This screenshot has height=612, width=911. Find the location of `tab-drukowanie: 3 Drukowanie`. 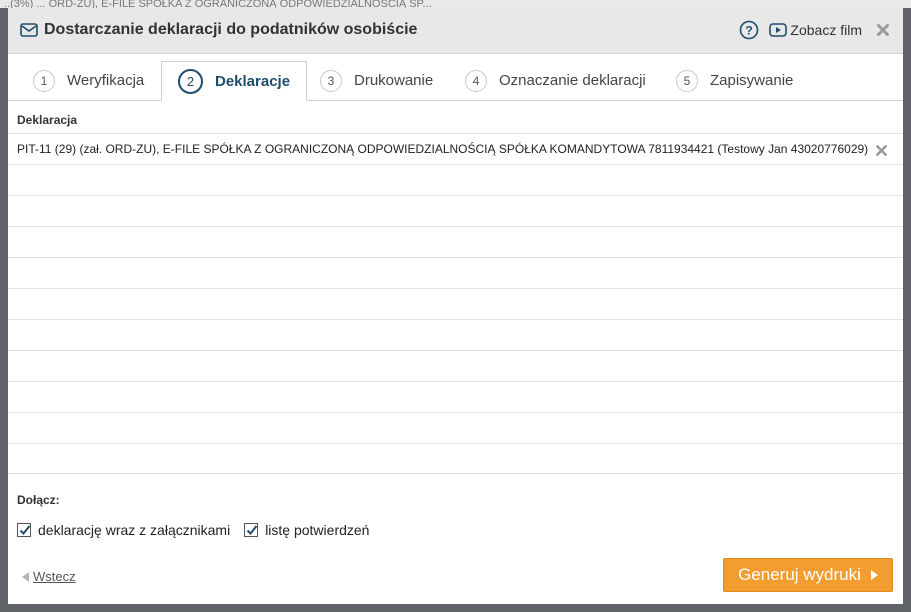

tab-drukowanie: 3 Drukowanie is located at coordinates (376, 80).